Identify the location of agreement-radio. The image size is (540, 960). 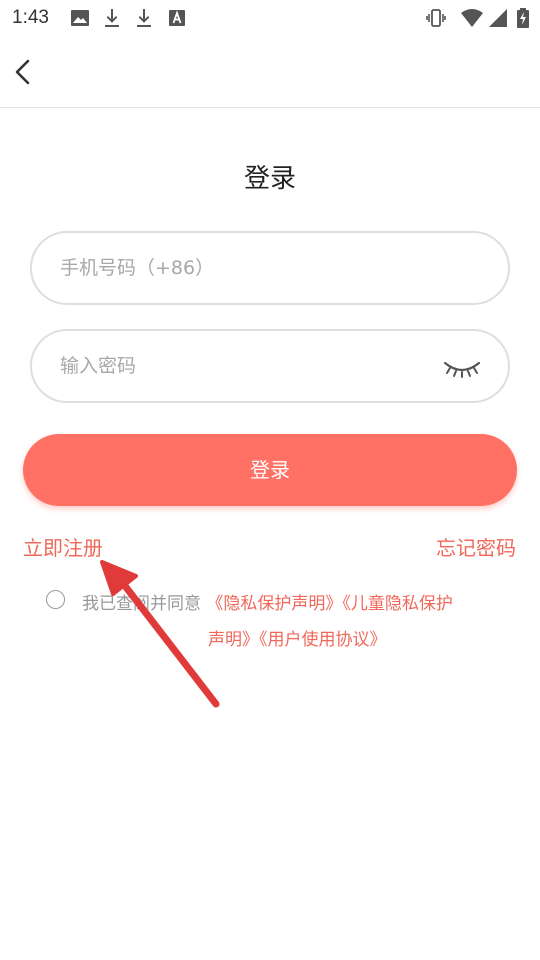
(55, 599).